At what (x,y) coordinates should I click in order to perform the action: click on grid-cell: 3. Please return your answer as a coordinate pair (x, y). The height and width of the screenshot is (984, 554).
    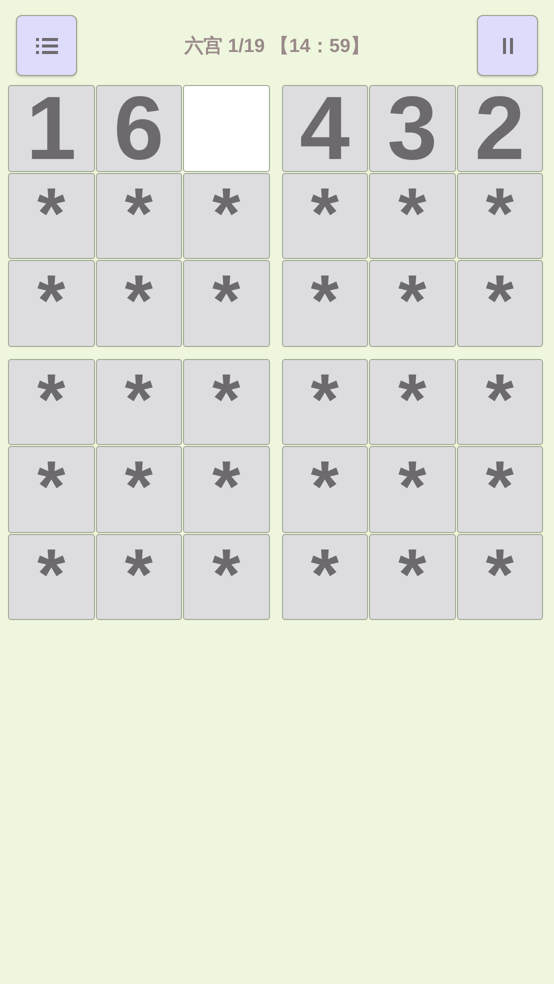
    Looking at the image, I should click on (412, 128).